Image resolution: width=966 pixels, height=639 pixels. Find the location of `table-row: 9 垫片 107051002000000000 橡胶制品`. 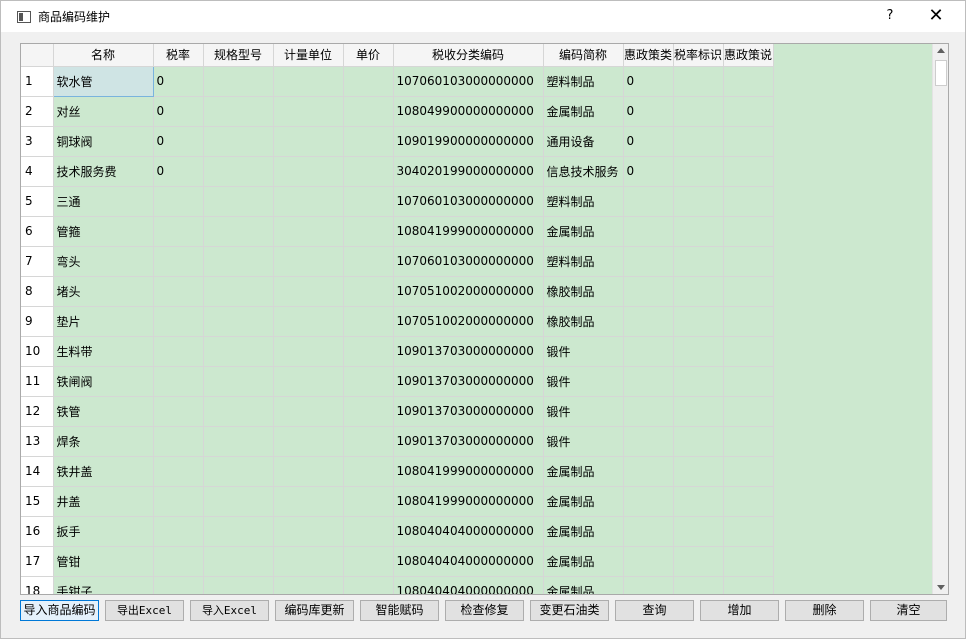

table-row: 9 垫片 107051002000000000 橡胶制品 is located at coordinates (397, 321).